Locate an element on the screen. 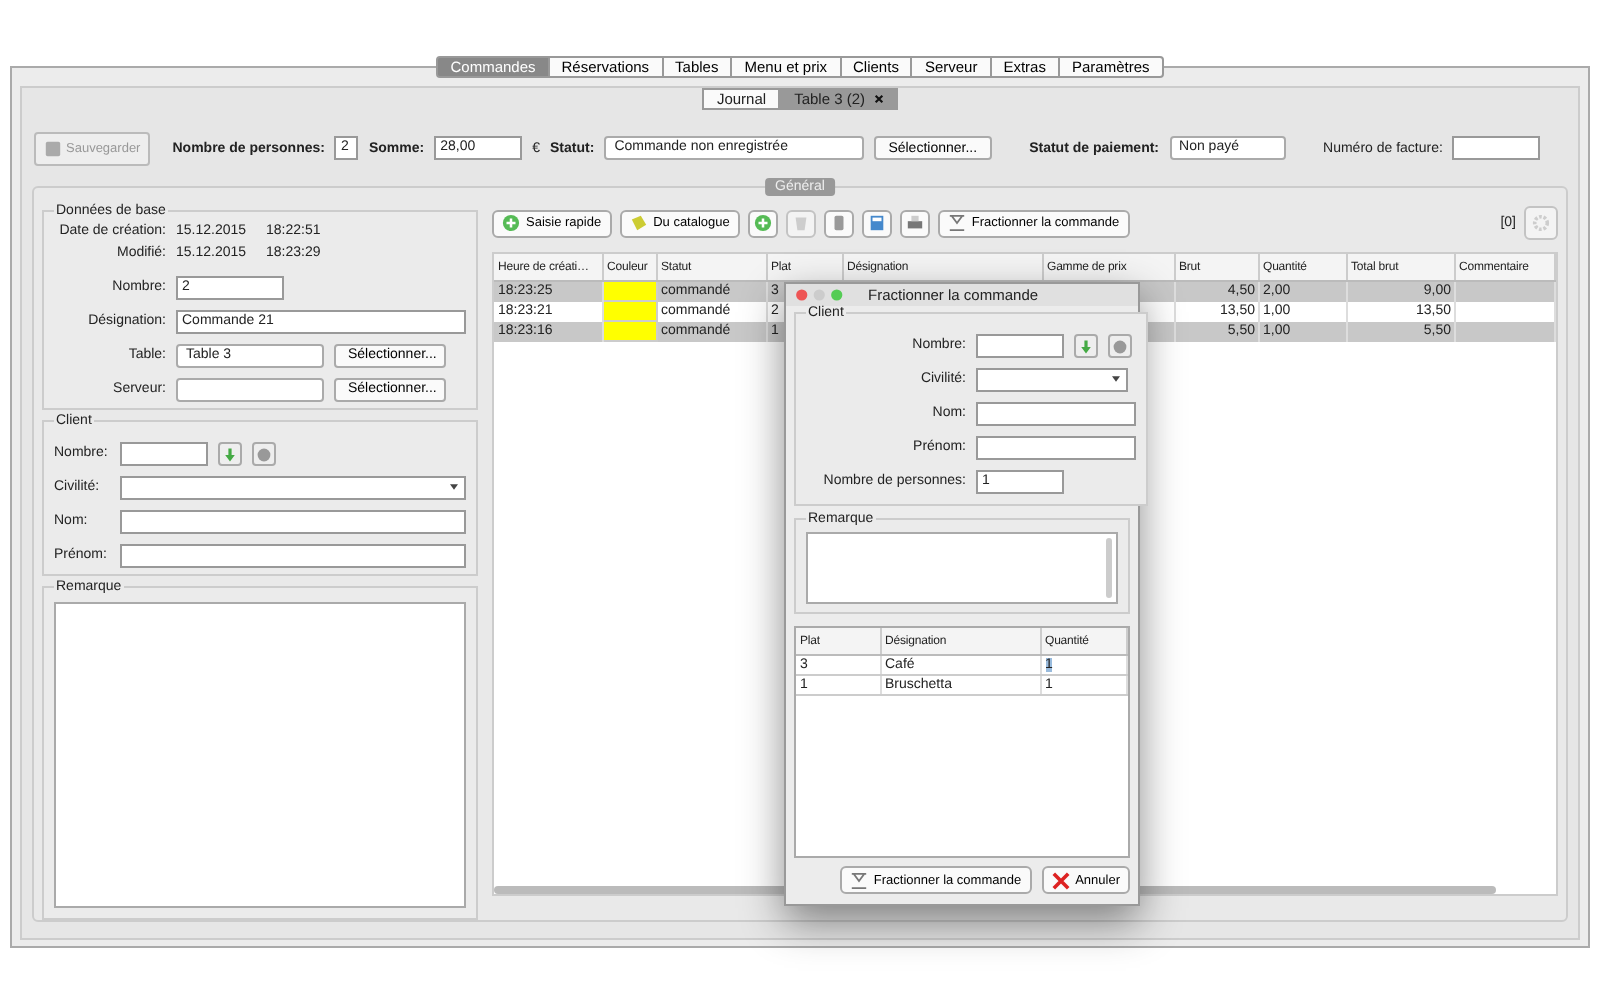  delete-button is located at coordinates (838, 223).